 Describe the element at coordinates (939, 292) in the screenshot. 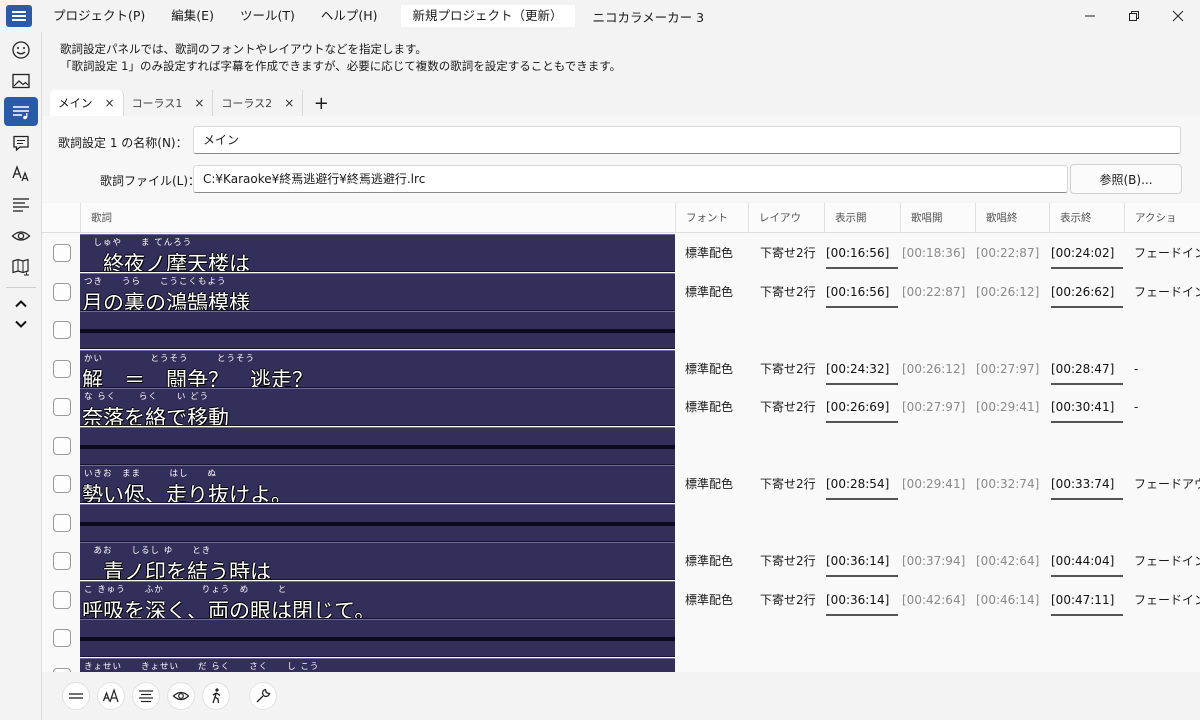

I see `sing-start-cell: [00:22:87]` at that location.